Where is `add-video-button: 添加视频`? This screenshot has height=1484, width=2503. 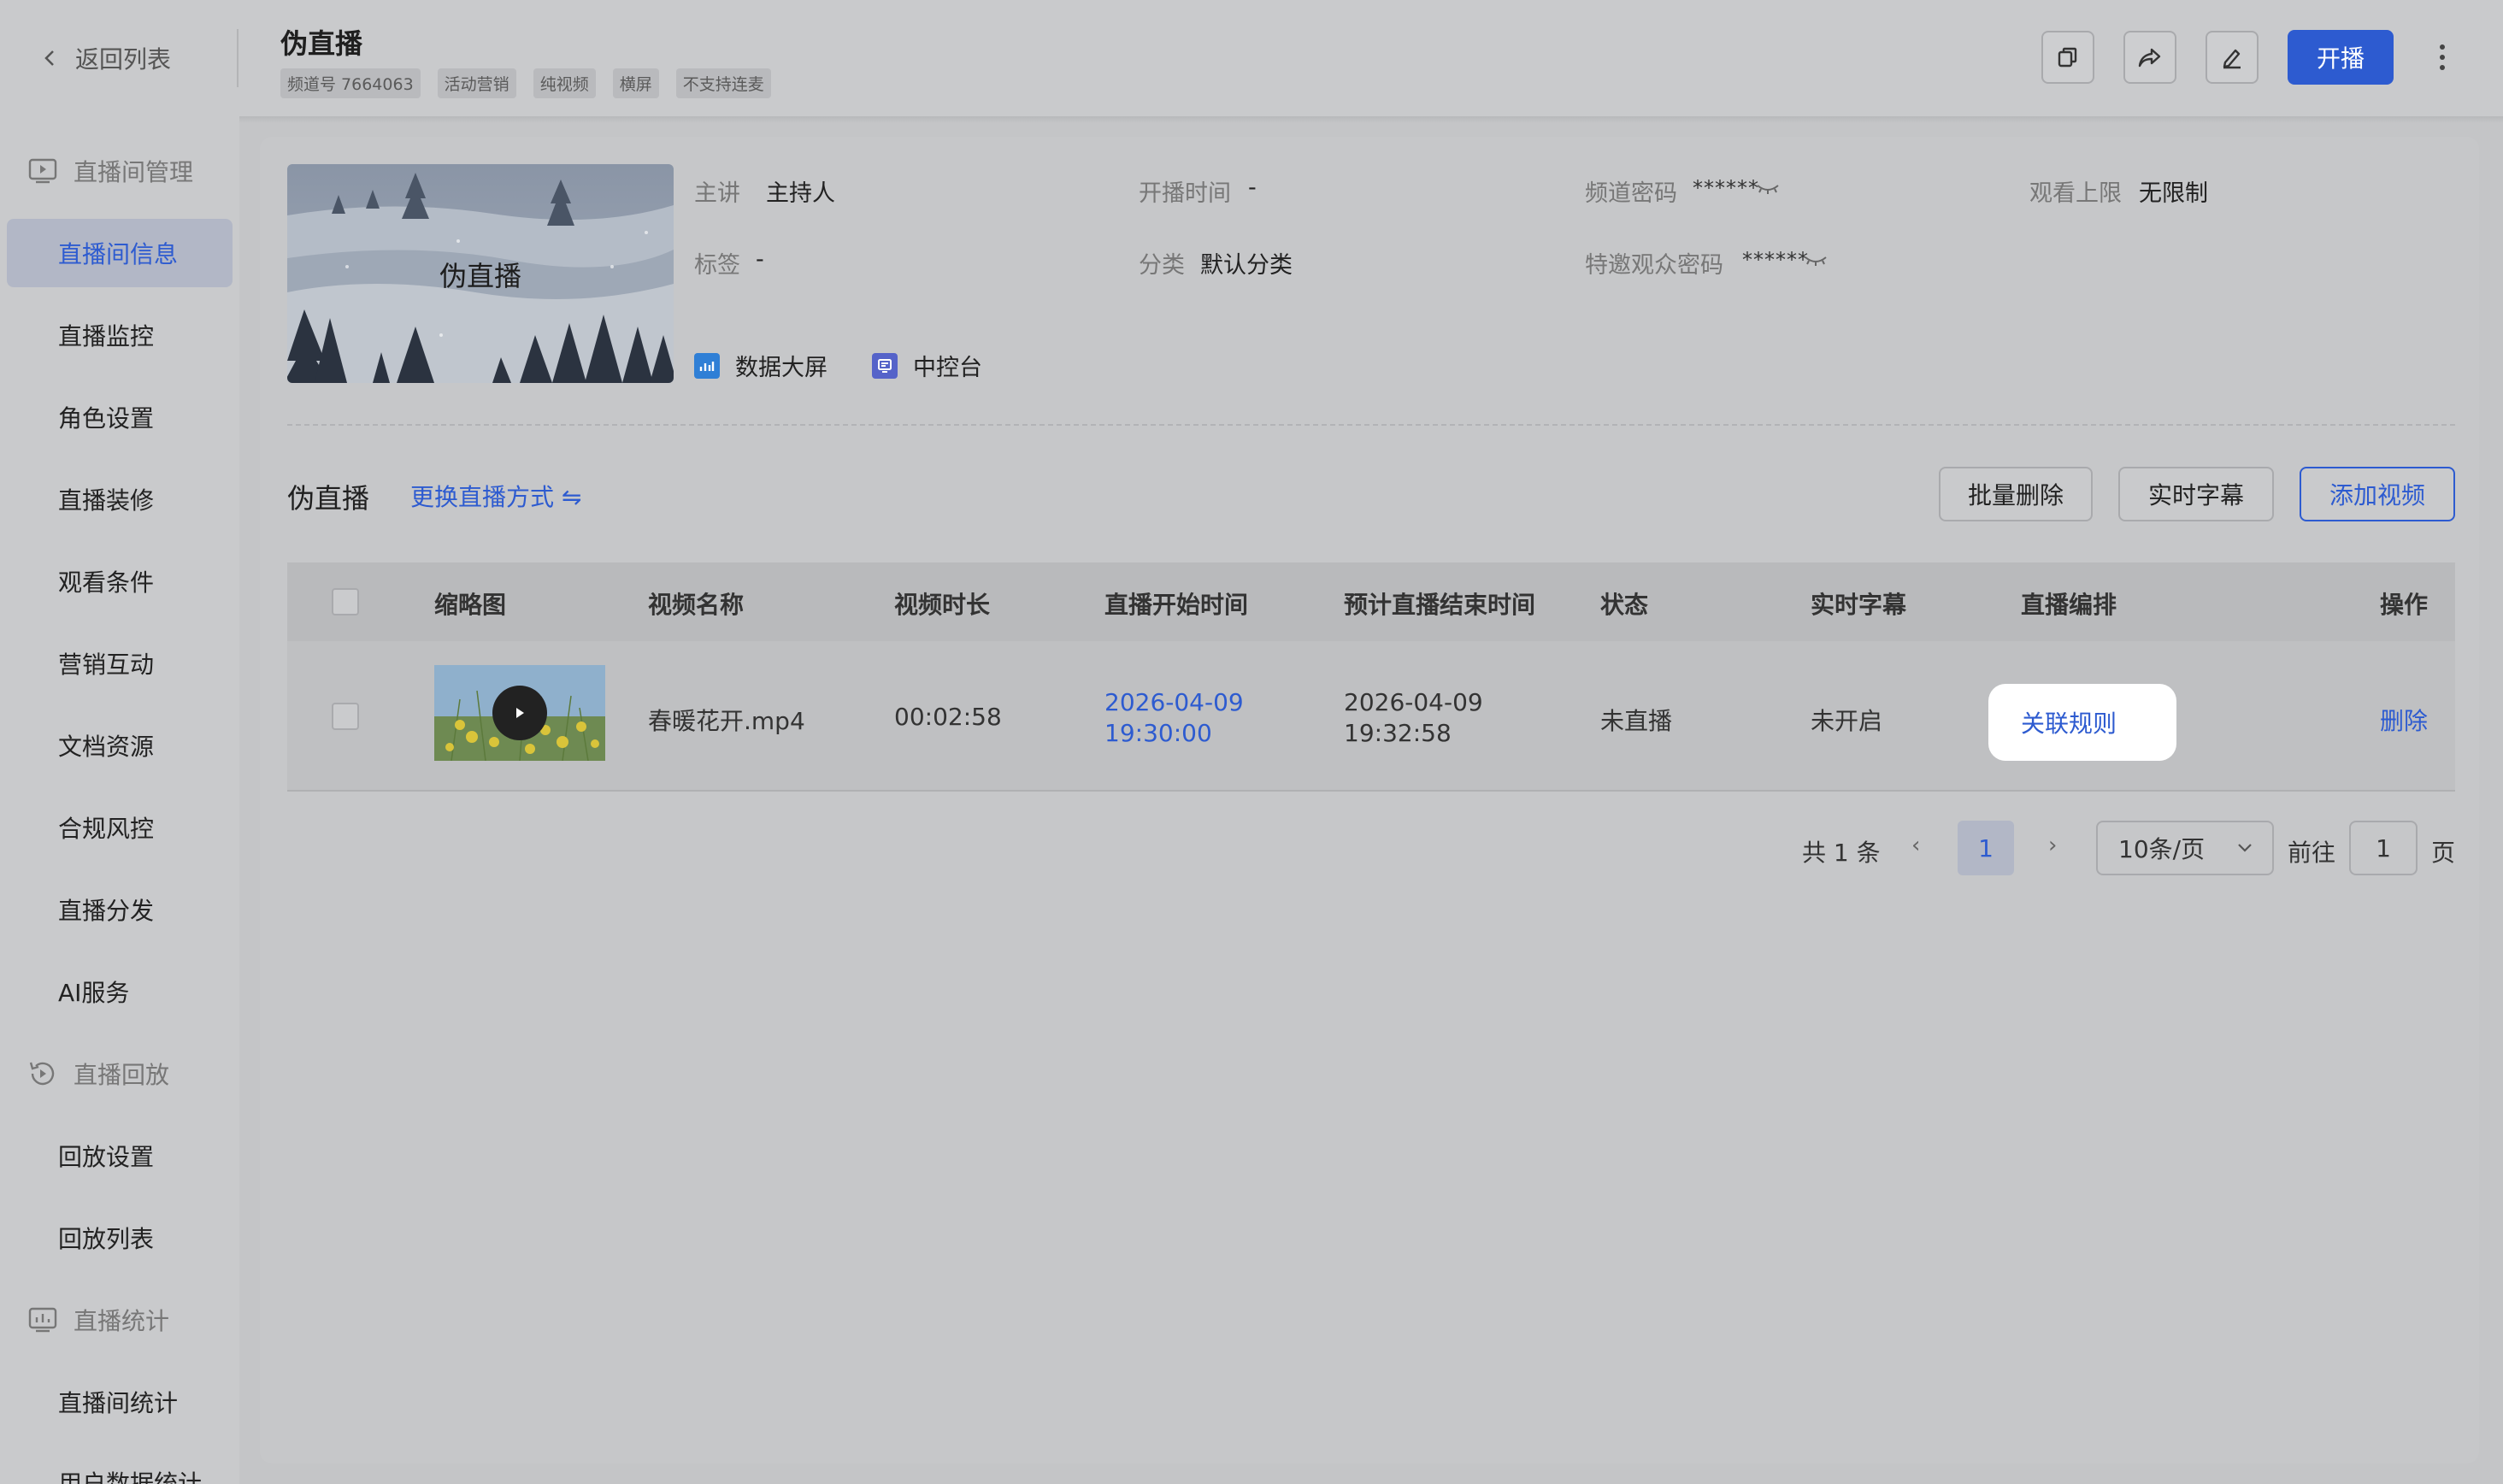
add-video-button: 添加视频 is located at coordinates (2377, 494).